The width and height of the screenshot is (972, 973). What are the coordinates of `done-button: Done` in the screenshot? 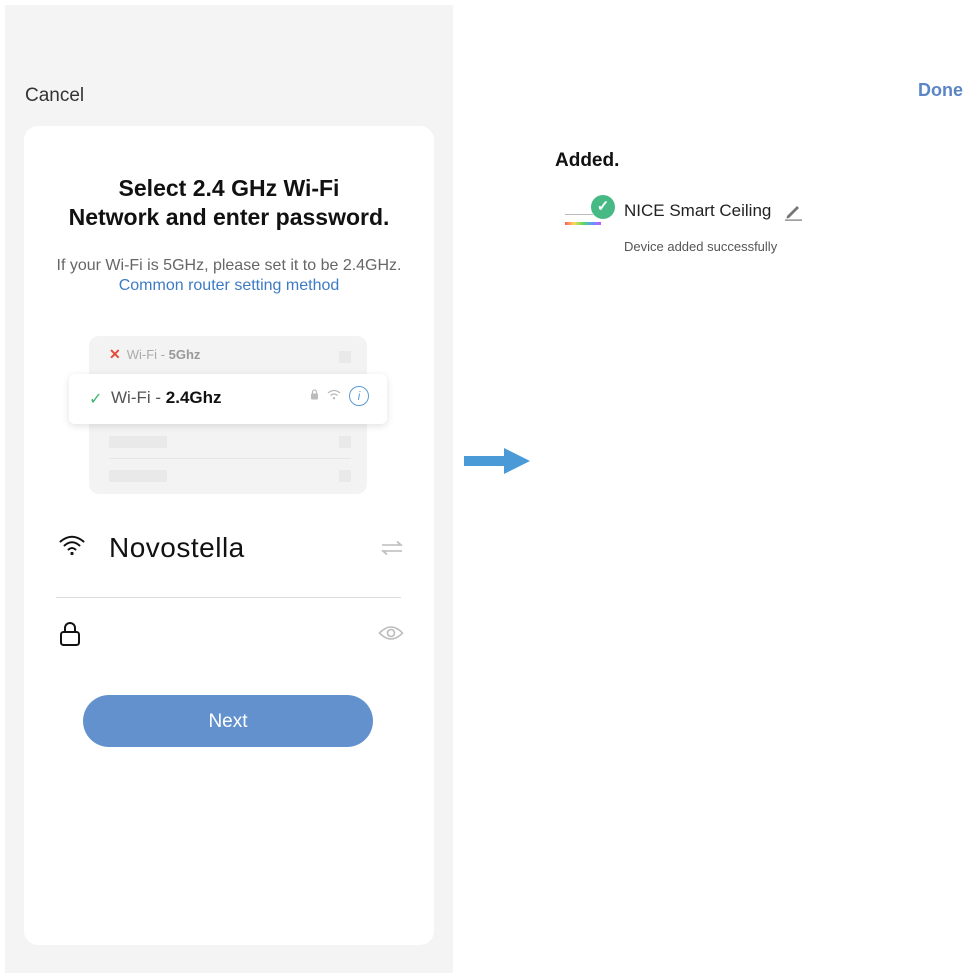 It's located at (940, 90).